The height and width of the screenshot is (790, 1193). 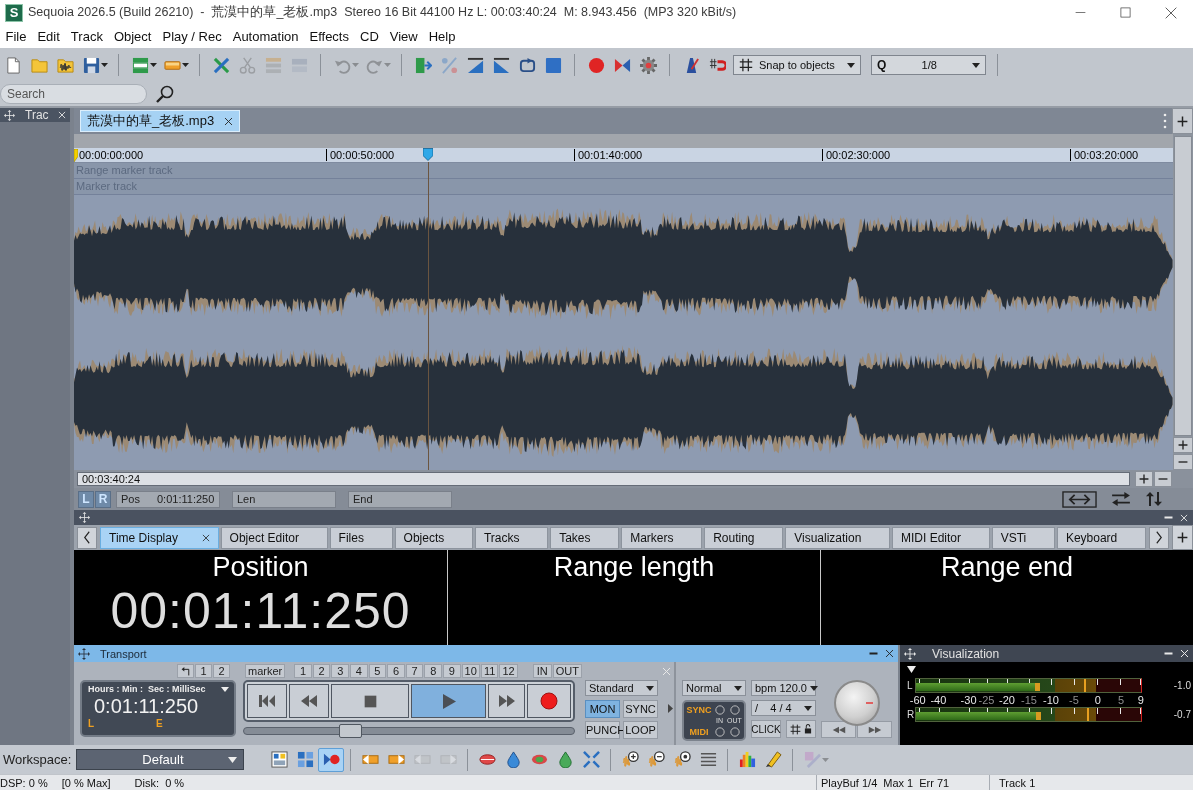 What do you see at coordinates (837, 537) in the screenshot?
I see `panel-tab: Visualization` at bounding box center [837, 537].